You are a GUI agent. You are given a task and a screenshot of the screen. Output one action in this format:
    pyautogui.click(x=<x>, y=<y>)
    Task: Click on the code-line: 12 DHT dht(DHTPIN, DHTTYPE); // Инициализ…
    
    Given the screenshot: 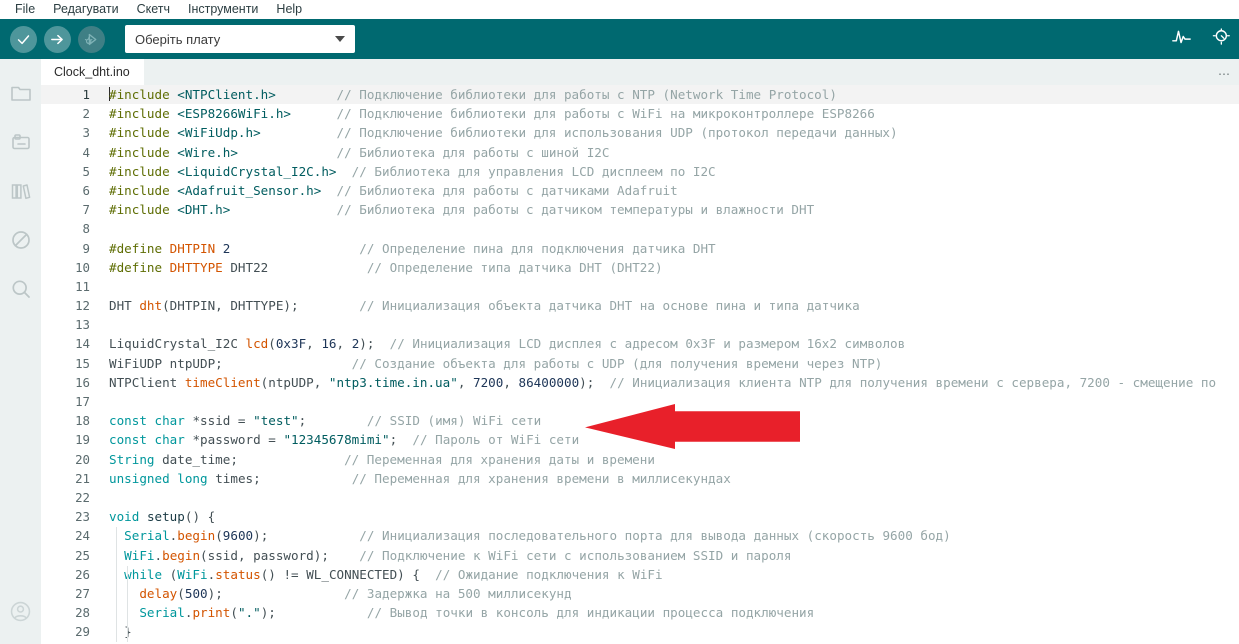 What is the action you would take?
    pyautogui.click(x=640, y=305)
    